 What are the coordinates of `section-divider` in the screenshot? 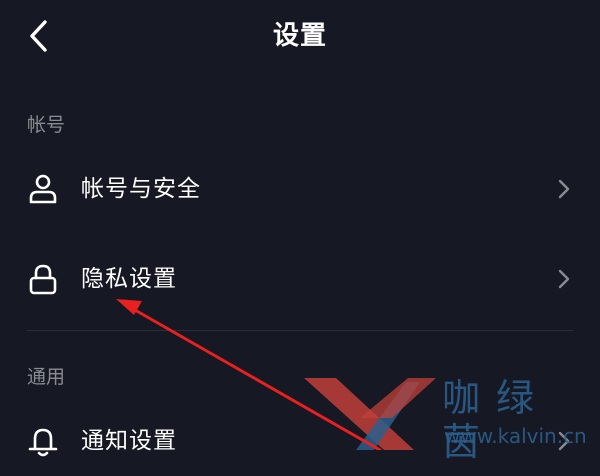 It's located at (300, 330).